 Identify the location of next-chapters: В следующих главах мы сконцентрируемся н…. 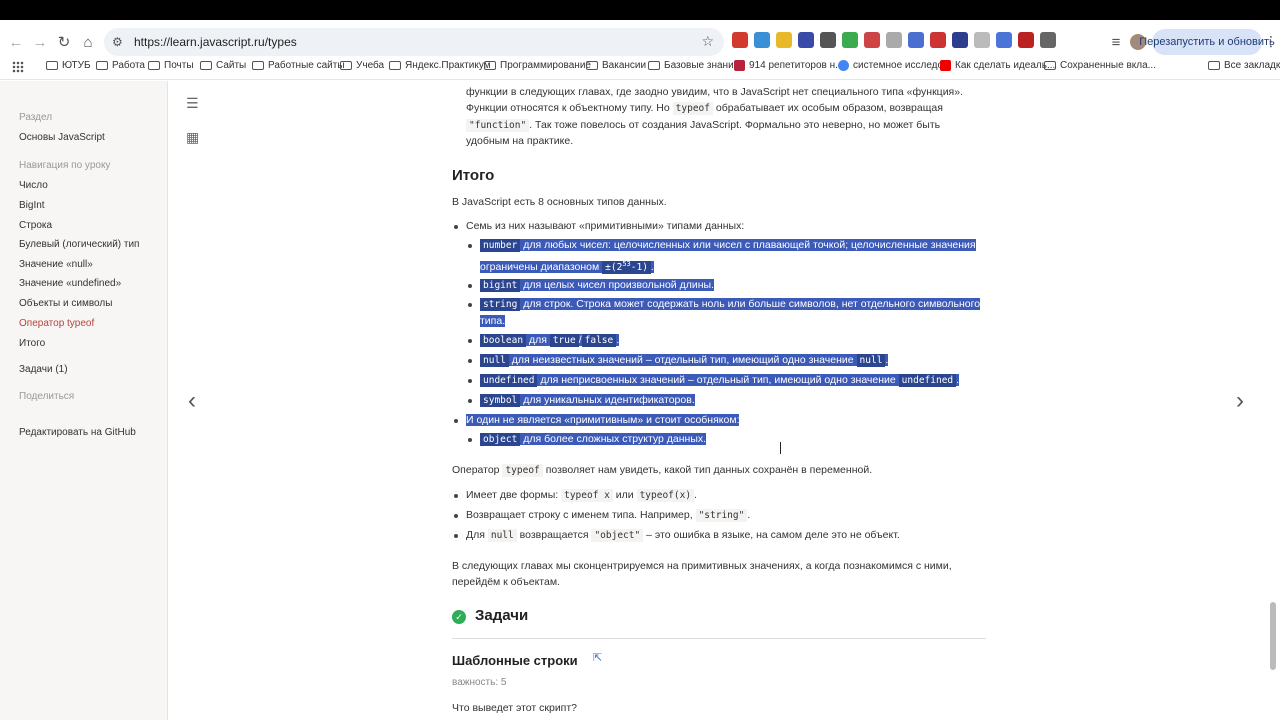
(702, 566).